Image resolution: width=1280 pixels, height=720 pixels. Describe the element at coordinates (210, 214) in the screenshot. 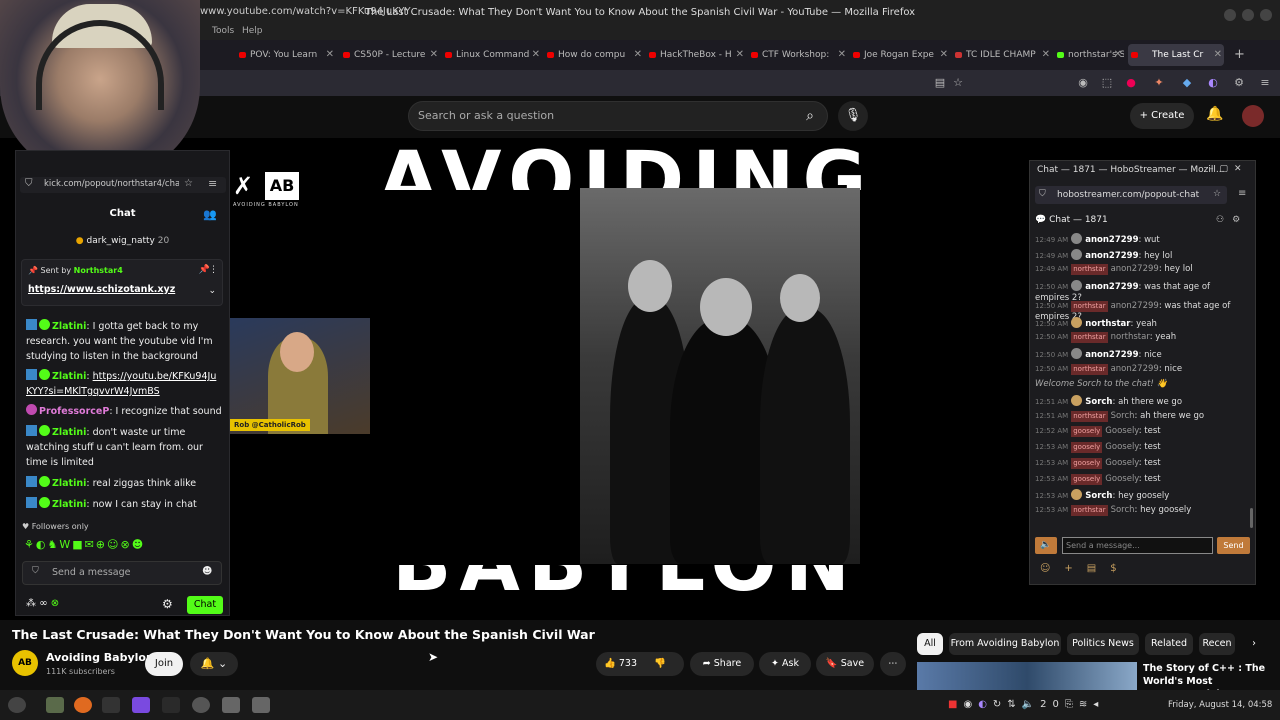

I see `users-icon: 👥` at that location.